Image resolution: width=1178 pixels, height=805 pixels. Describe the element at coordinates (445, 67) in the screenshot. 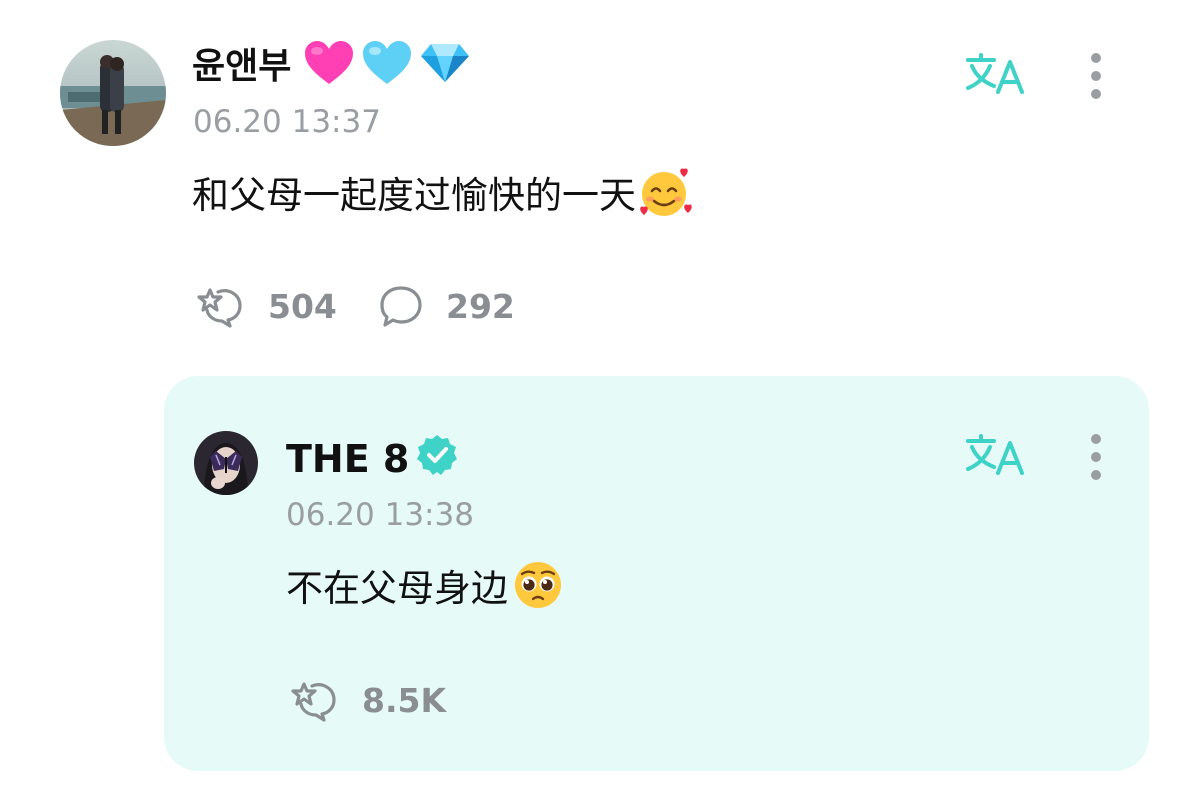

I see `gem-icon` at that location.